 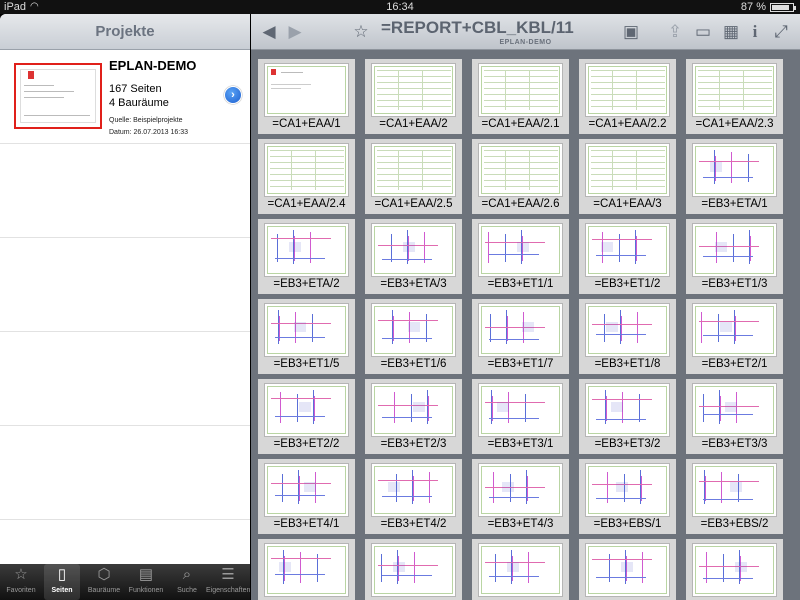 What do you see at coordinates (734, 256) in the screenshot?
I see `page-thumbnail: =EB3+ET1/3` at bounding box center [734, 256].